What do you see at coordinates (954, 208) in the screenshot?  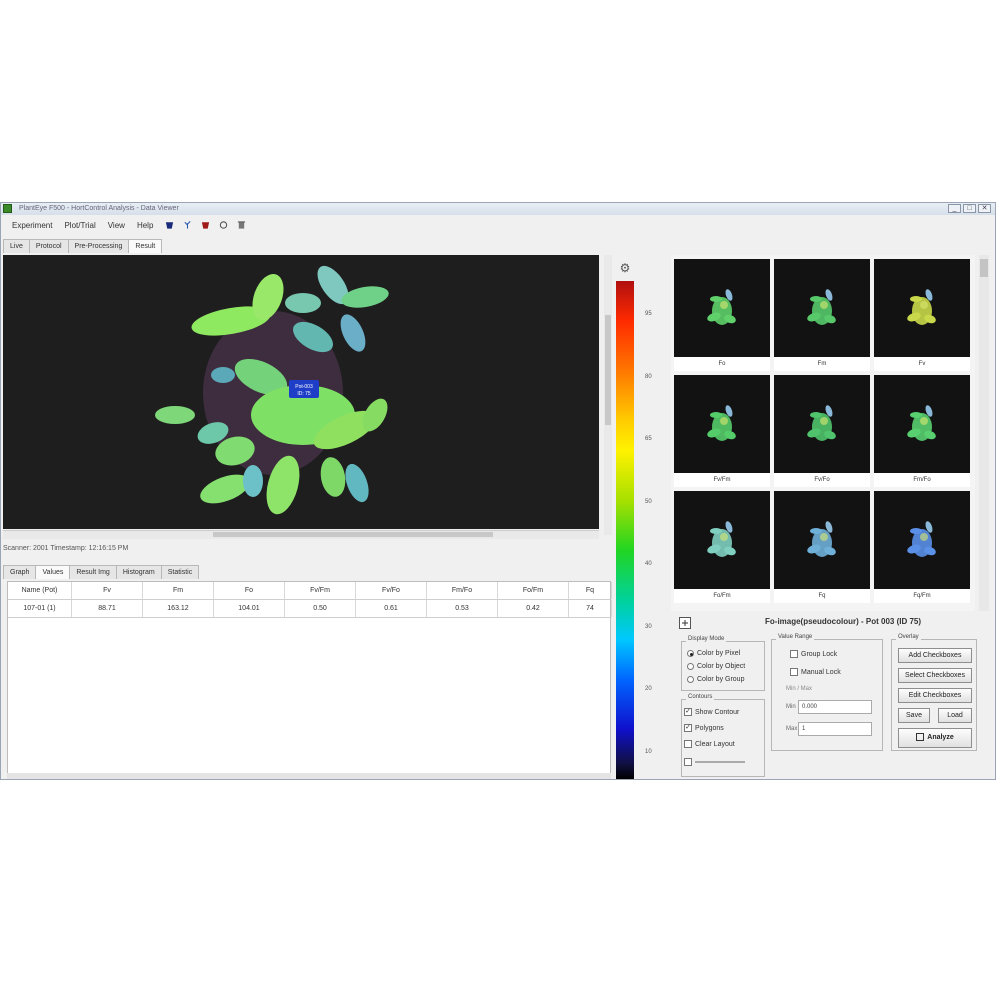 I see `minimize-button: _` at bounding box center [954, 208].